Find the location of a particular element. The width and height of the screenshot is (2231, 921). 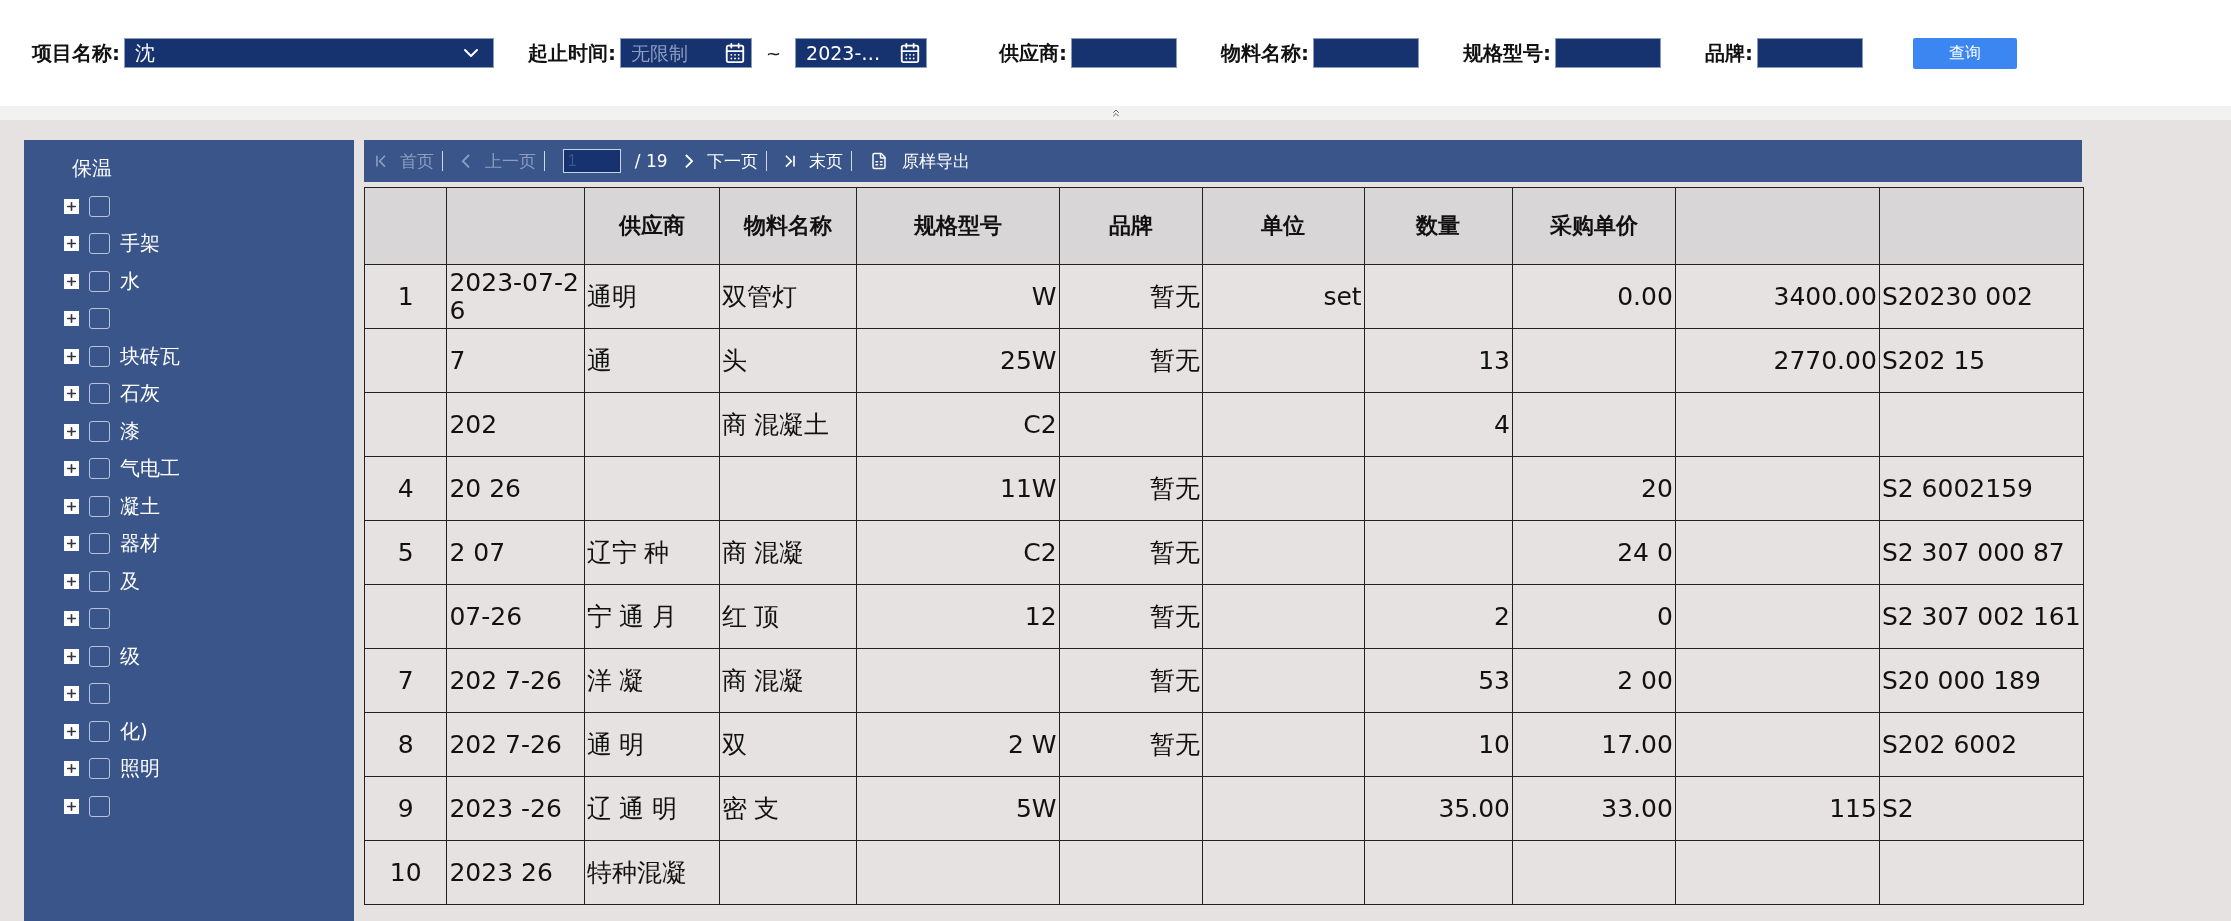

table-cell: 17.00 is located at coordinates (1594, 744).